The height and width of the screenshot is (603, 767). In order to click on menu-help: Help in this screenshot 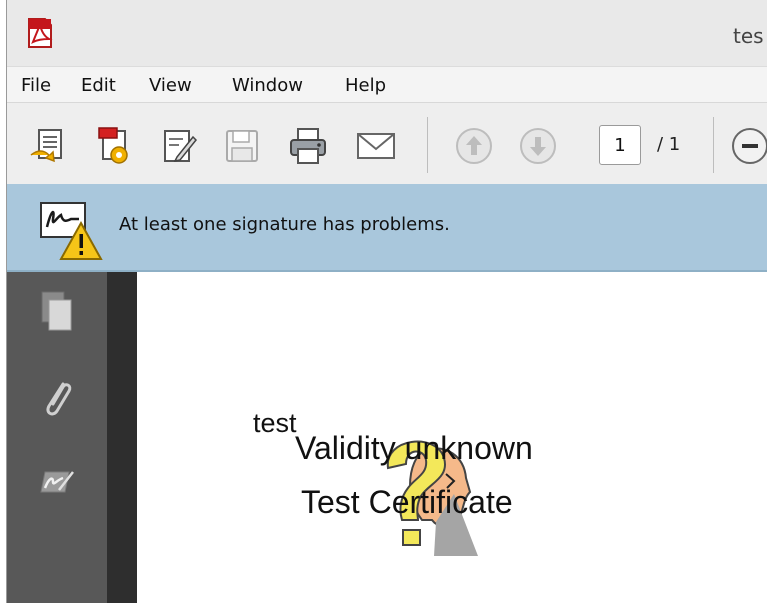, I will do `click(365, 85)`.